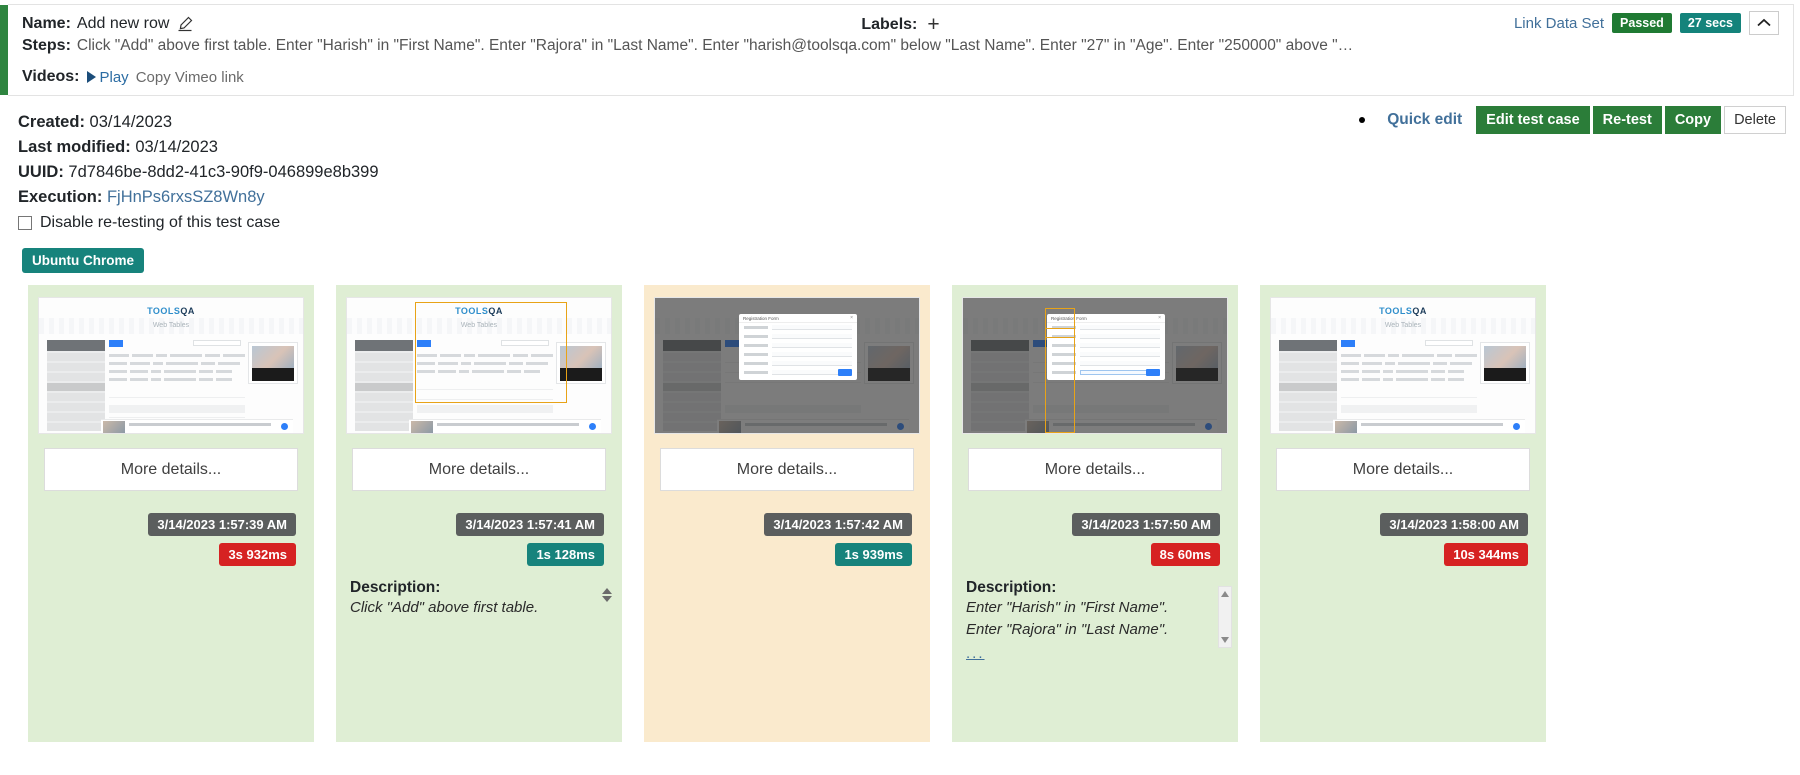 The width and height of the screenshot is (1800, 775). What do you see at coordinates (1146, 524) in the screenshot?
I see `step-timestamp-badge: 3/14/2023 1:57:50 AM` at bounding box center [1146, 524].